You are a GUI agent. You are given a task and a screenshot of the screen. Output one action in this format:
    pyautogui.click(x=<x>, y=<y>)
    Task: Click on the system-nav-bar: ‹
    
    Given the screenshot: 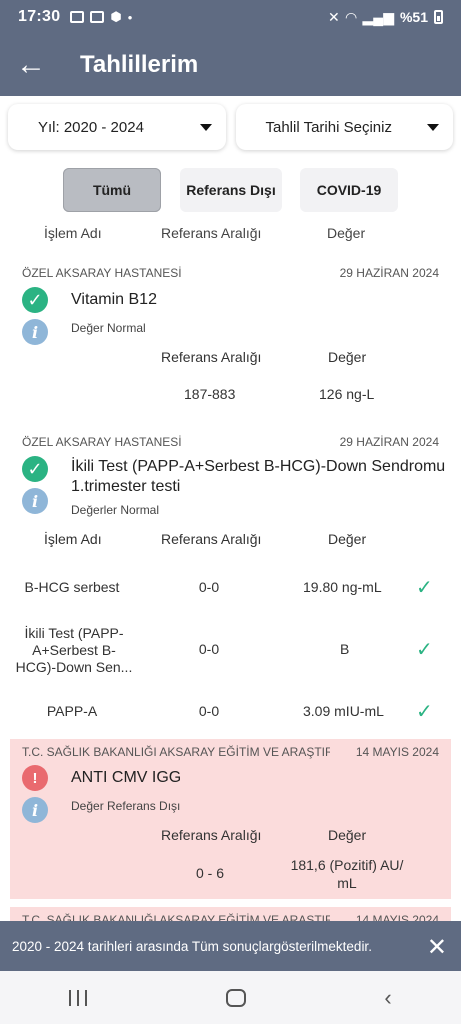 What is the action you would take?
    pyautogui.click(x=230, y=997)
    